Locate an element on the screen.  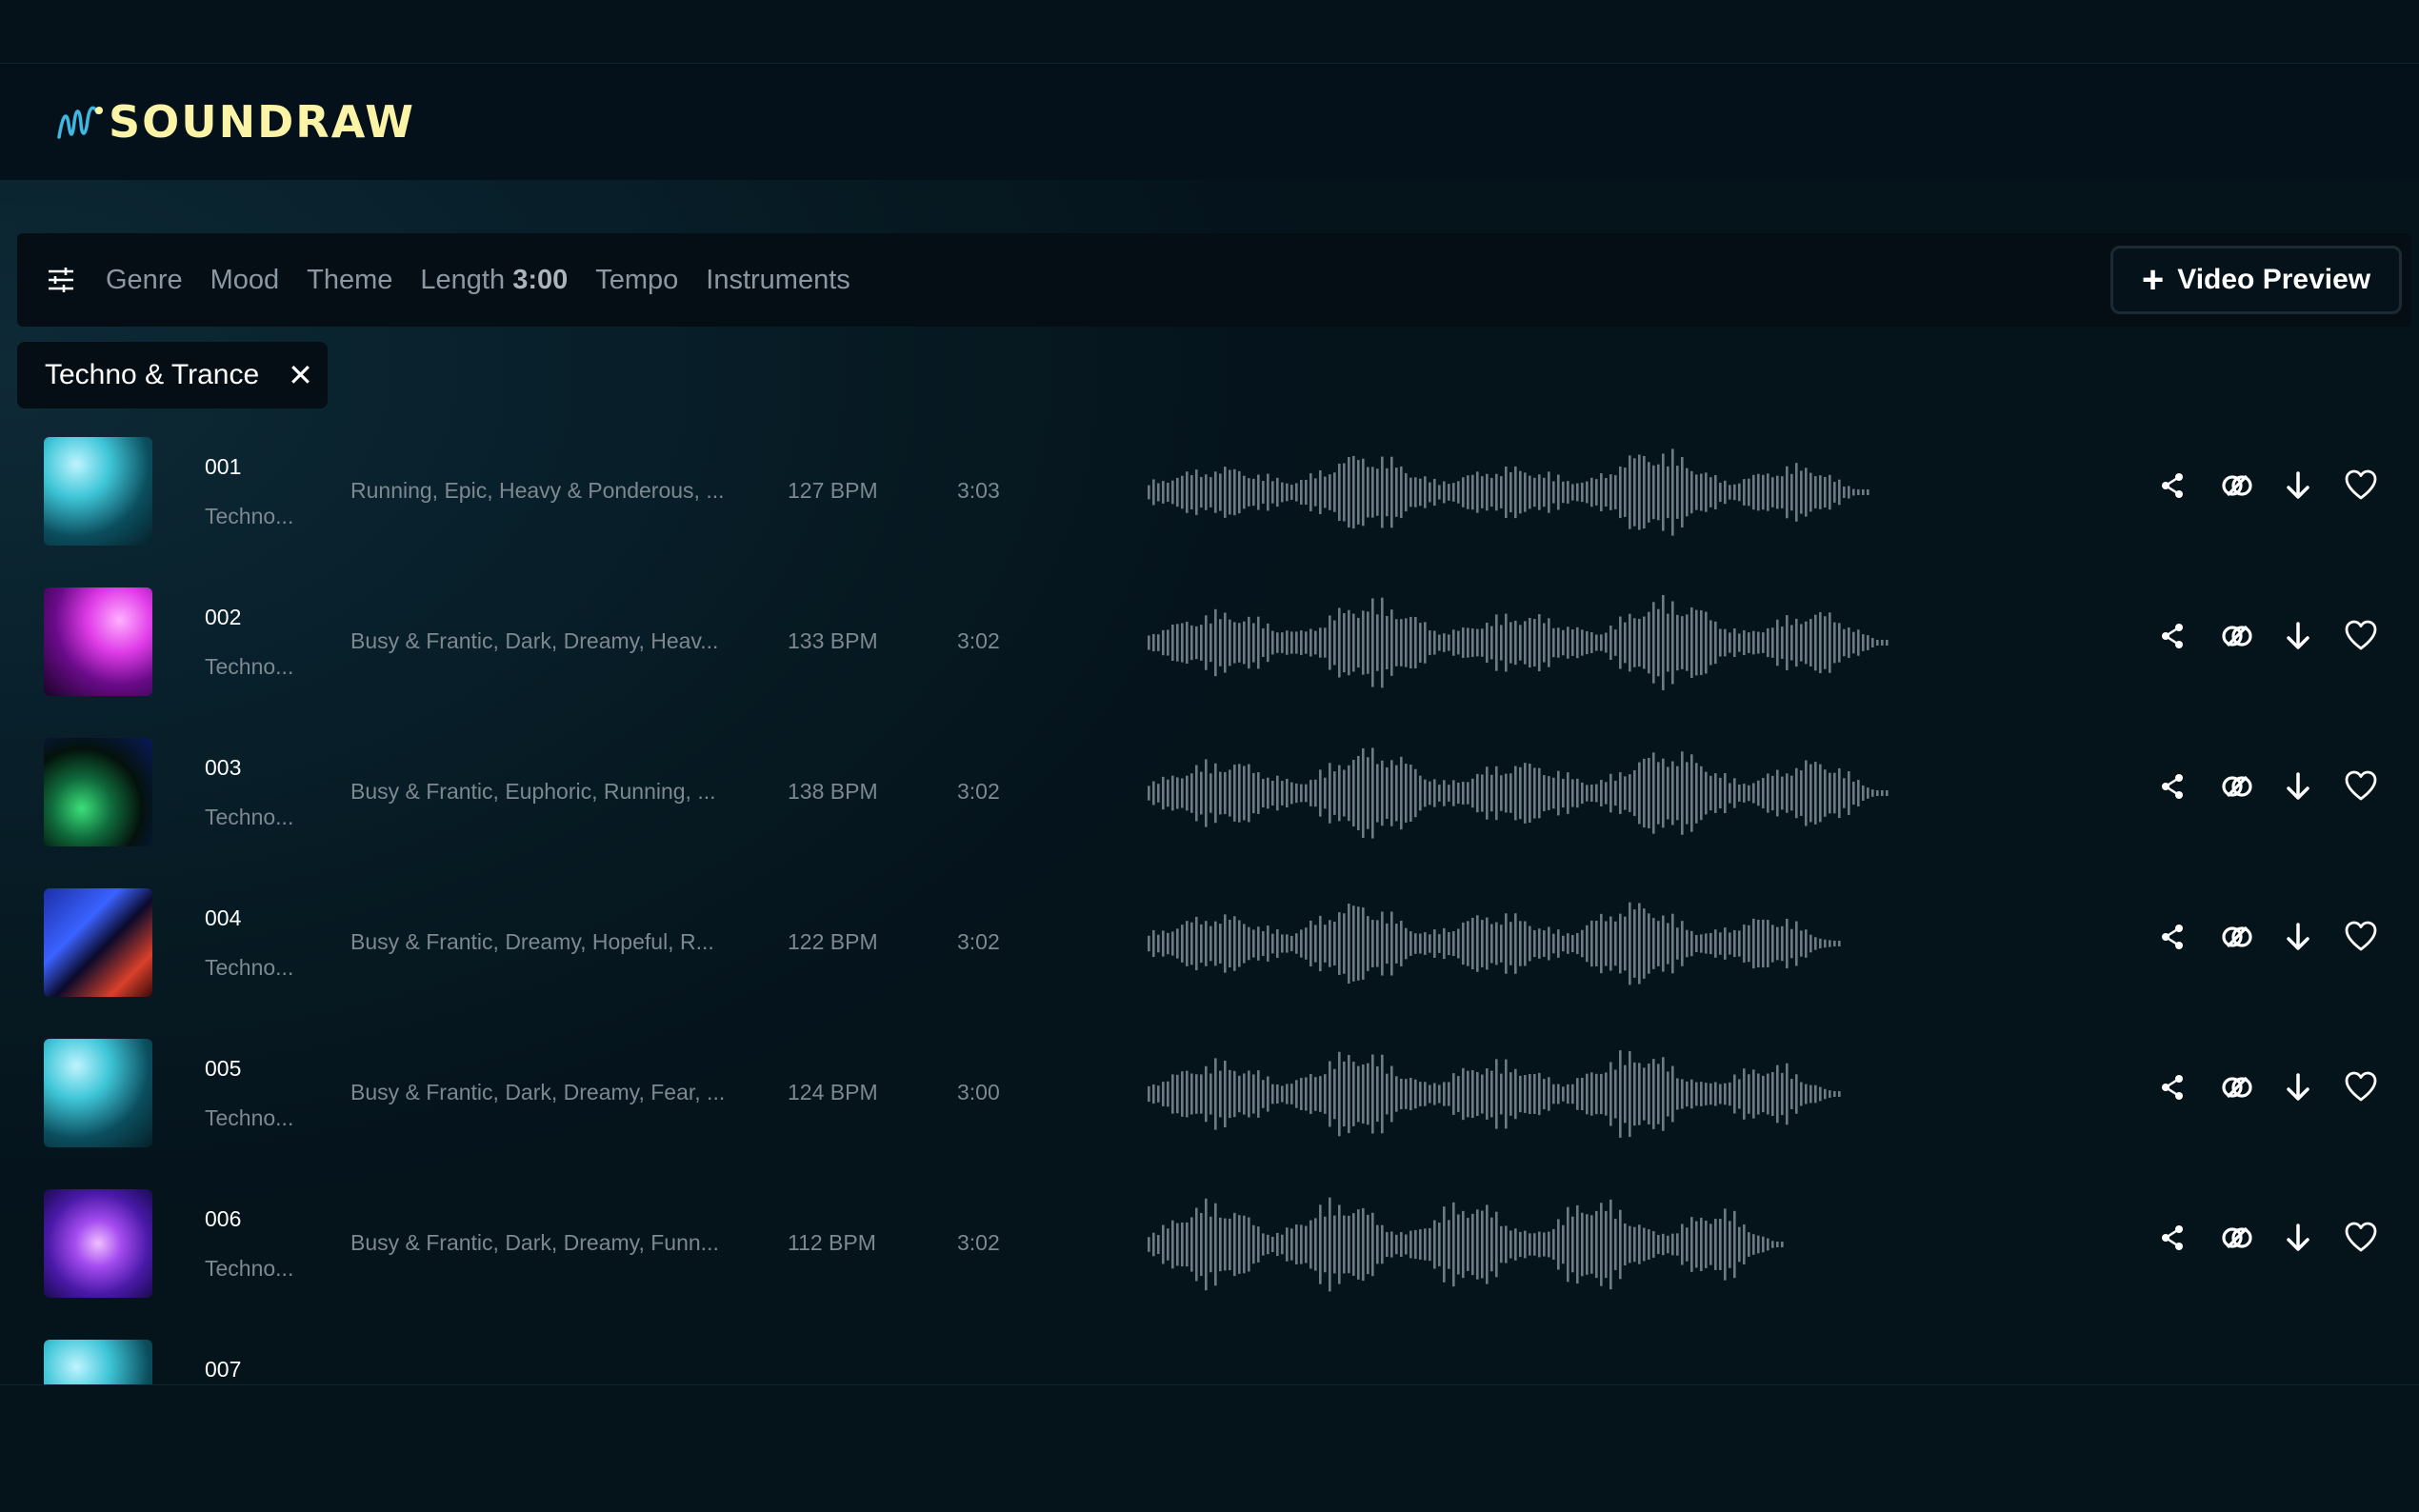
close-icon: ✕ is located at coordinates (300, 375).